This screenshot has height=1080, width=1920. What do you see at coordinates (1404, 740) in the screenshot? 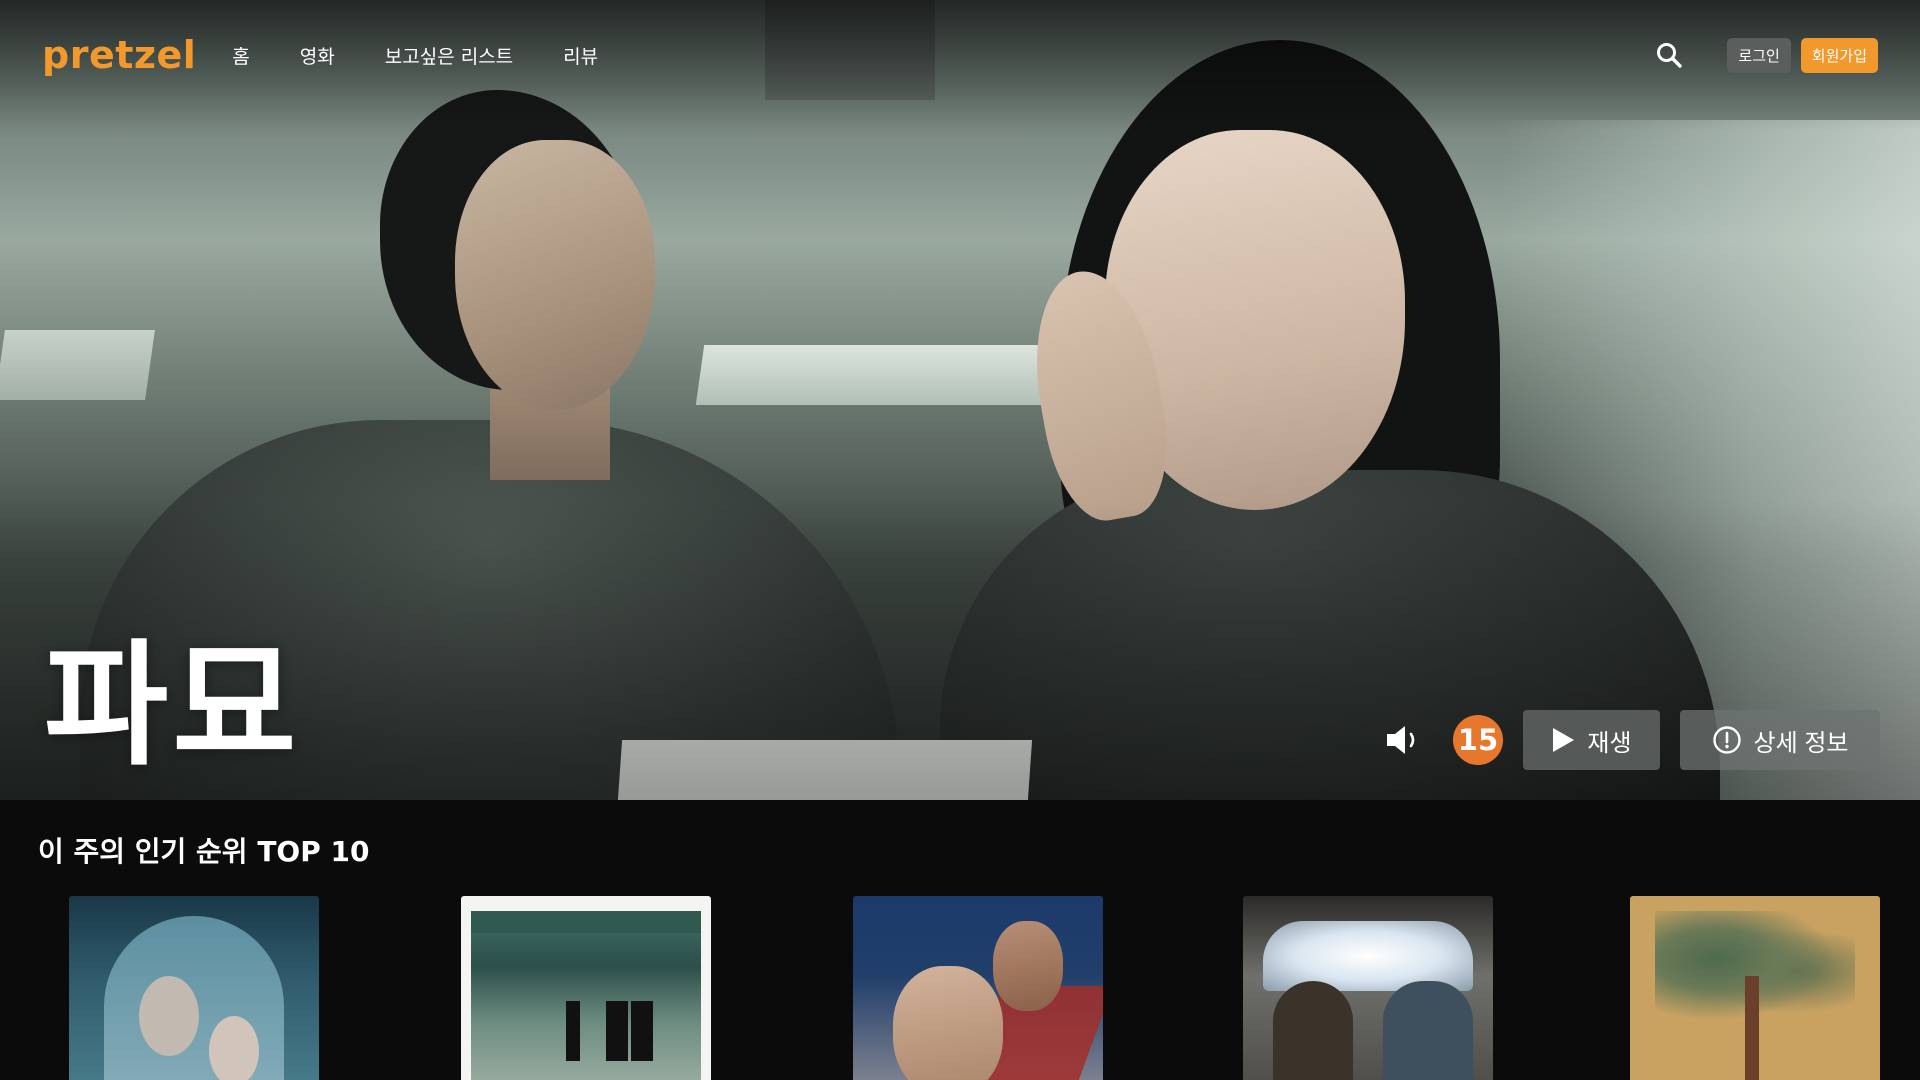
I see `volume-icon` at bounding box center [1404, 740].